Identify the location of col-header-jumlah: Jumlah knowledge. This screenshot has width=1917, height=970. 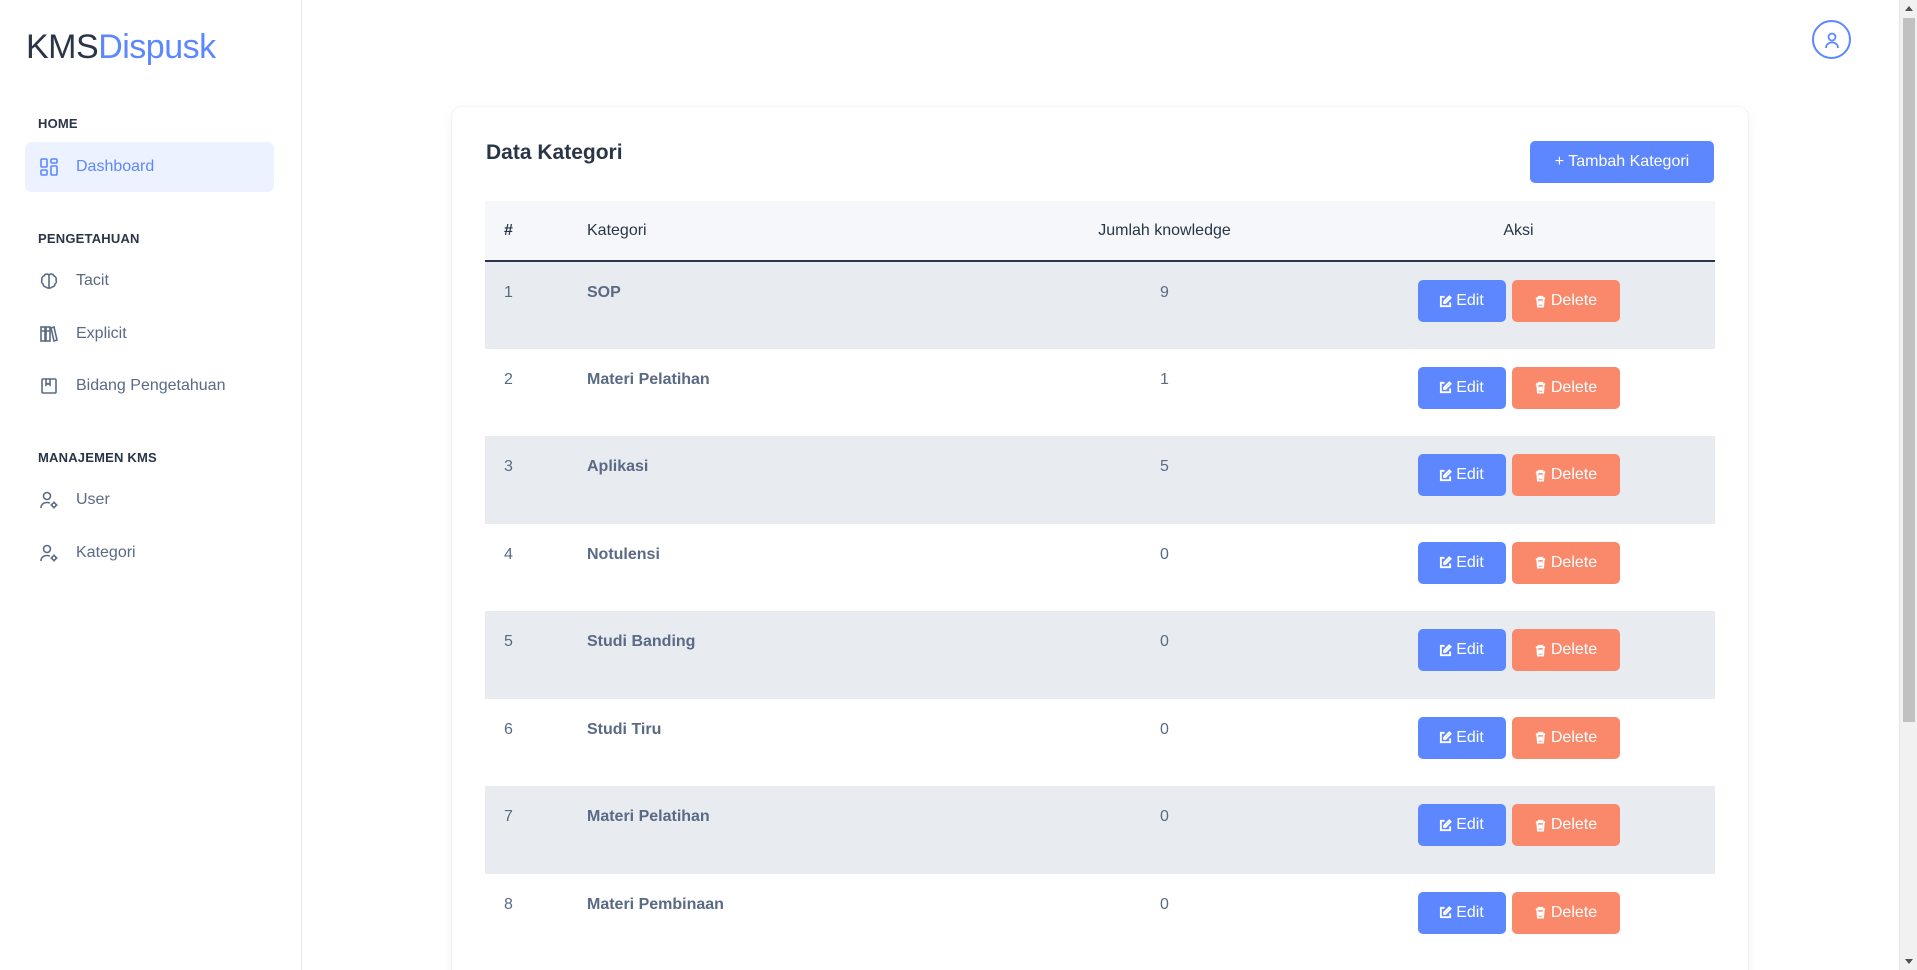
(1164, 230).